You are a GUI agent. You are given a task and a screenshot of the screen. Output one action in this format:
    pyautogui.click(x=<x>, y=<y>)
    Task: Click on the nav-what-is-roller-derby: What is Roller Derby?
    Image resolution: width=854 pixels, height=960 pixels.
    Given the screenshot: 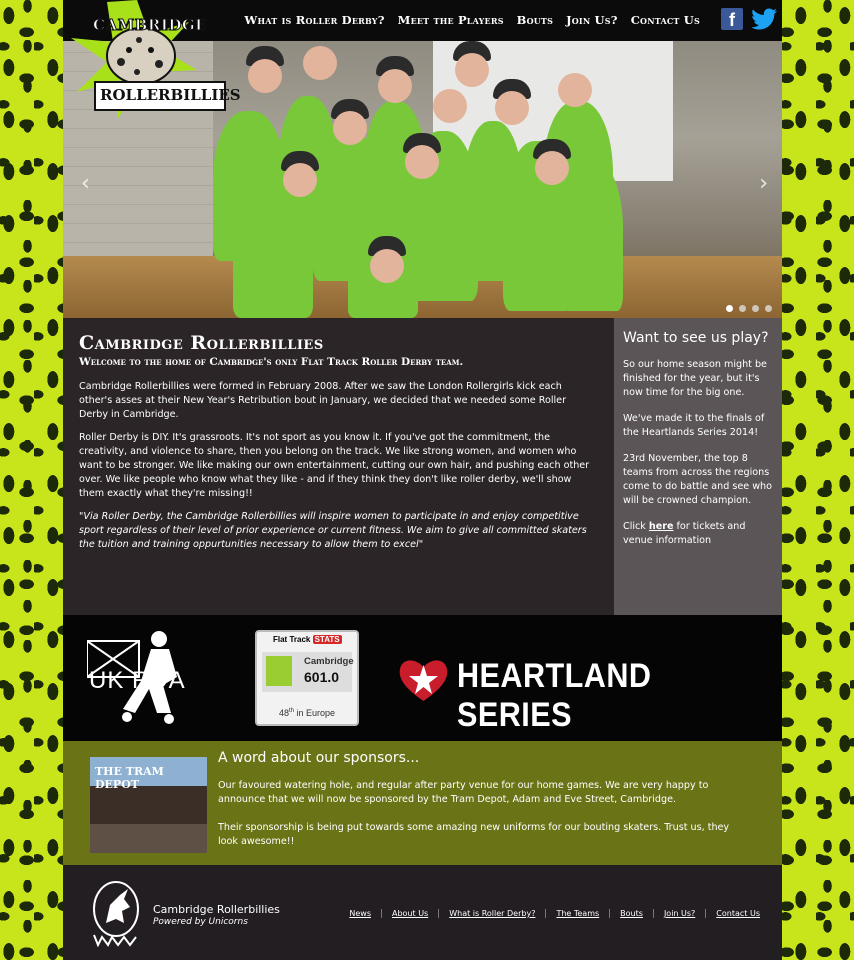 What is the action you would take?
    pyautogui.click(x=314, y=20)
    